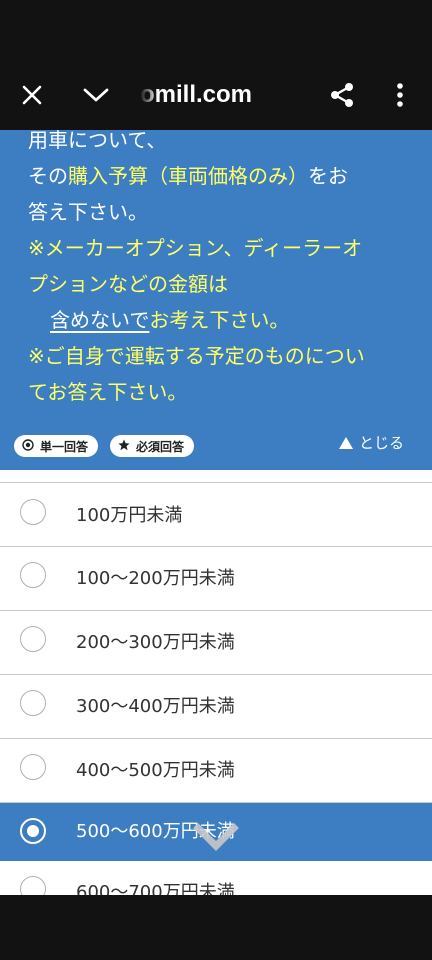 Image resolution: width=432 pixels, height=960 pixels. Describe the element at coordinates (155, 578) in the screenshot. I see `option-label: 100〜200万円未満` at that location.